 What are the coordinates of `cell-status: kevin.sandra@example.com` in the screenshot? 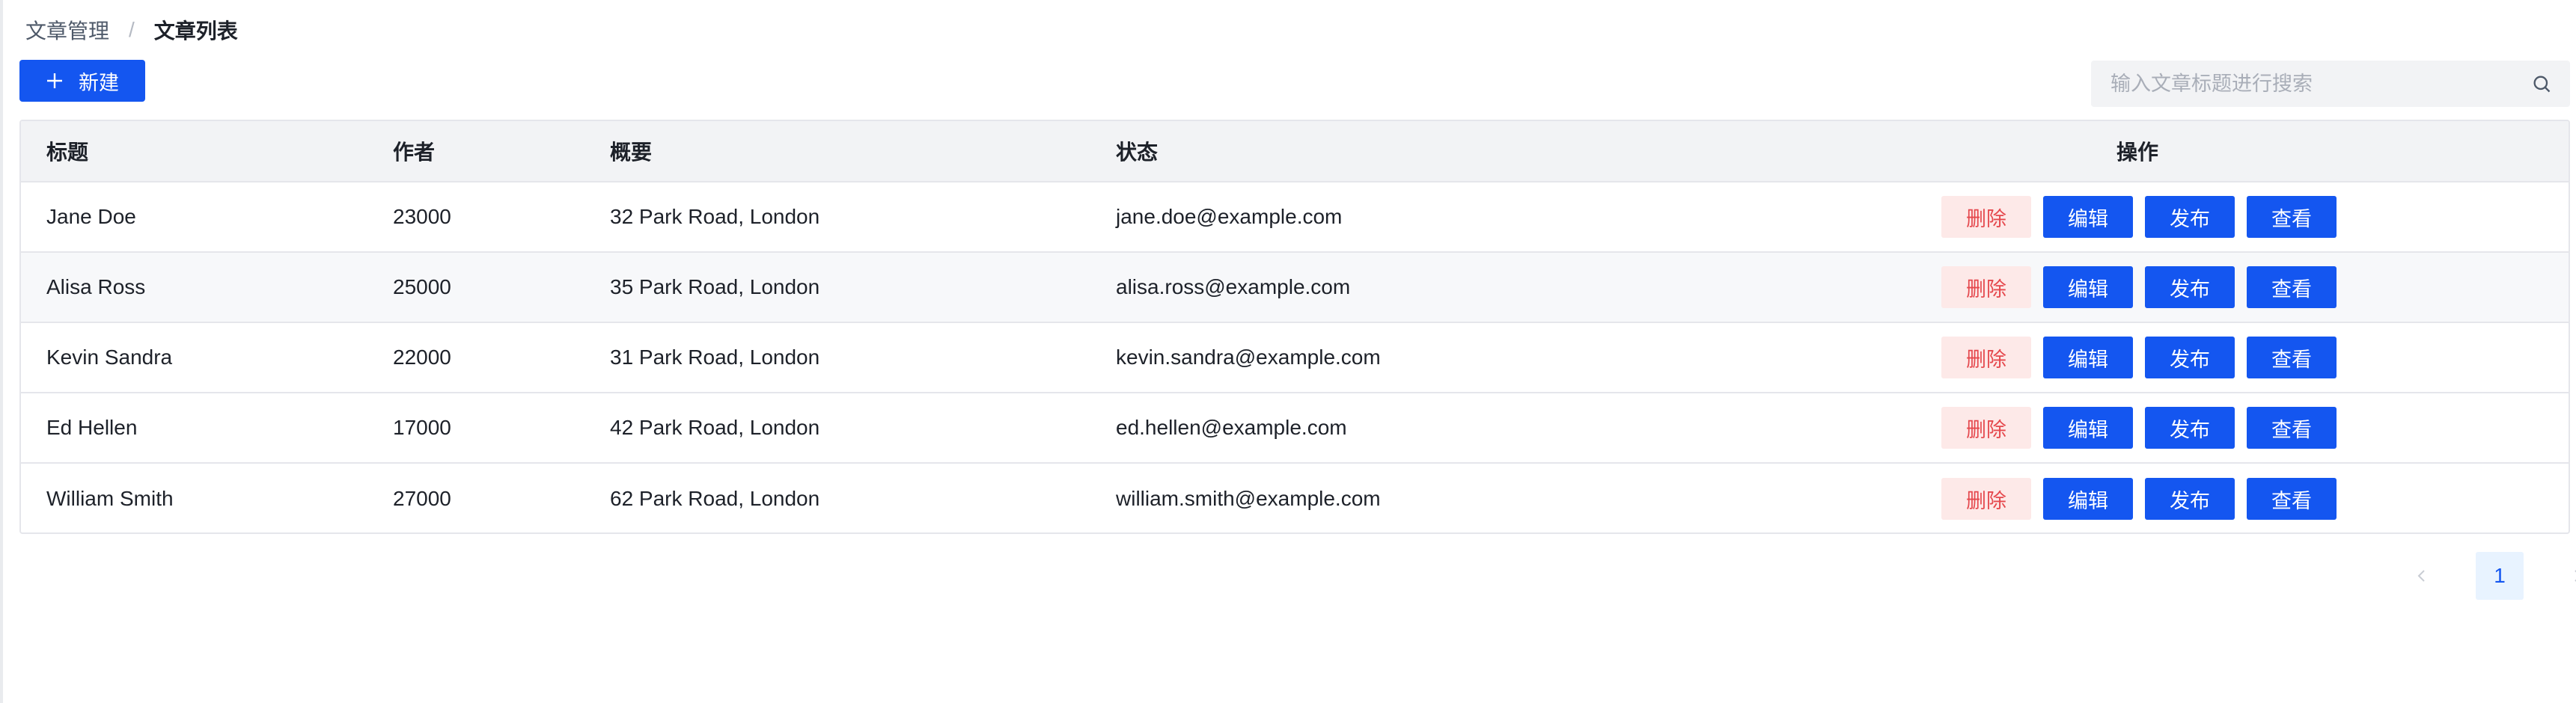 It's located at (1248, 358).